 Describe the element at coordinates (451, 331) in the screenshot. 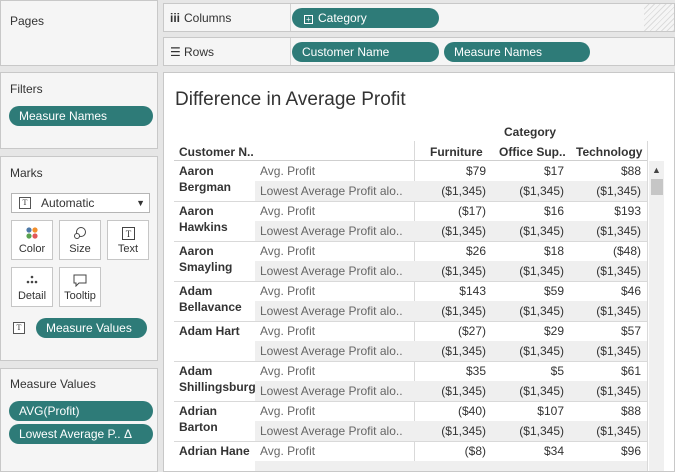

I see `table-cell: ($27)` at that location.